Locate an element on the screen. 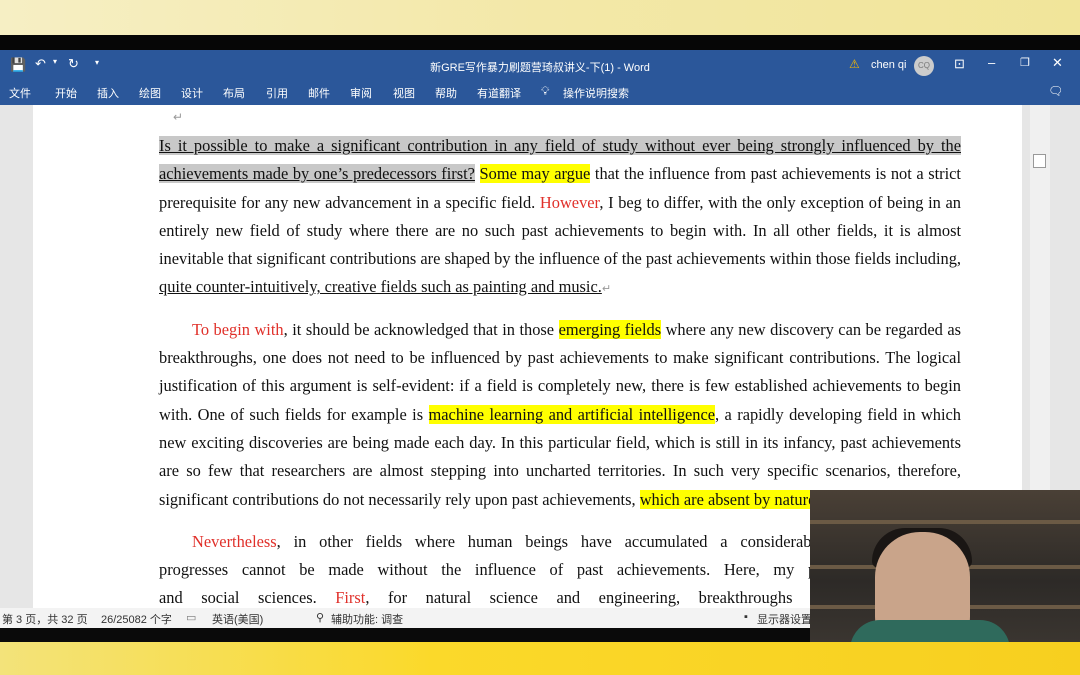 This screenshot has height=675, width=1080. menu-home: 开始 is located at coordinates (66, 93).